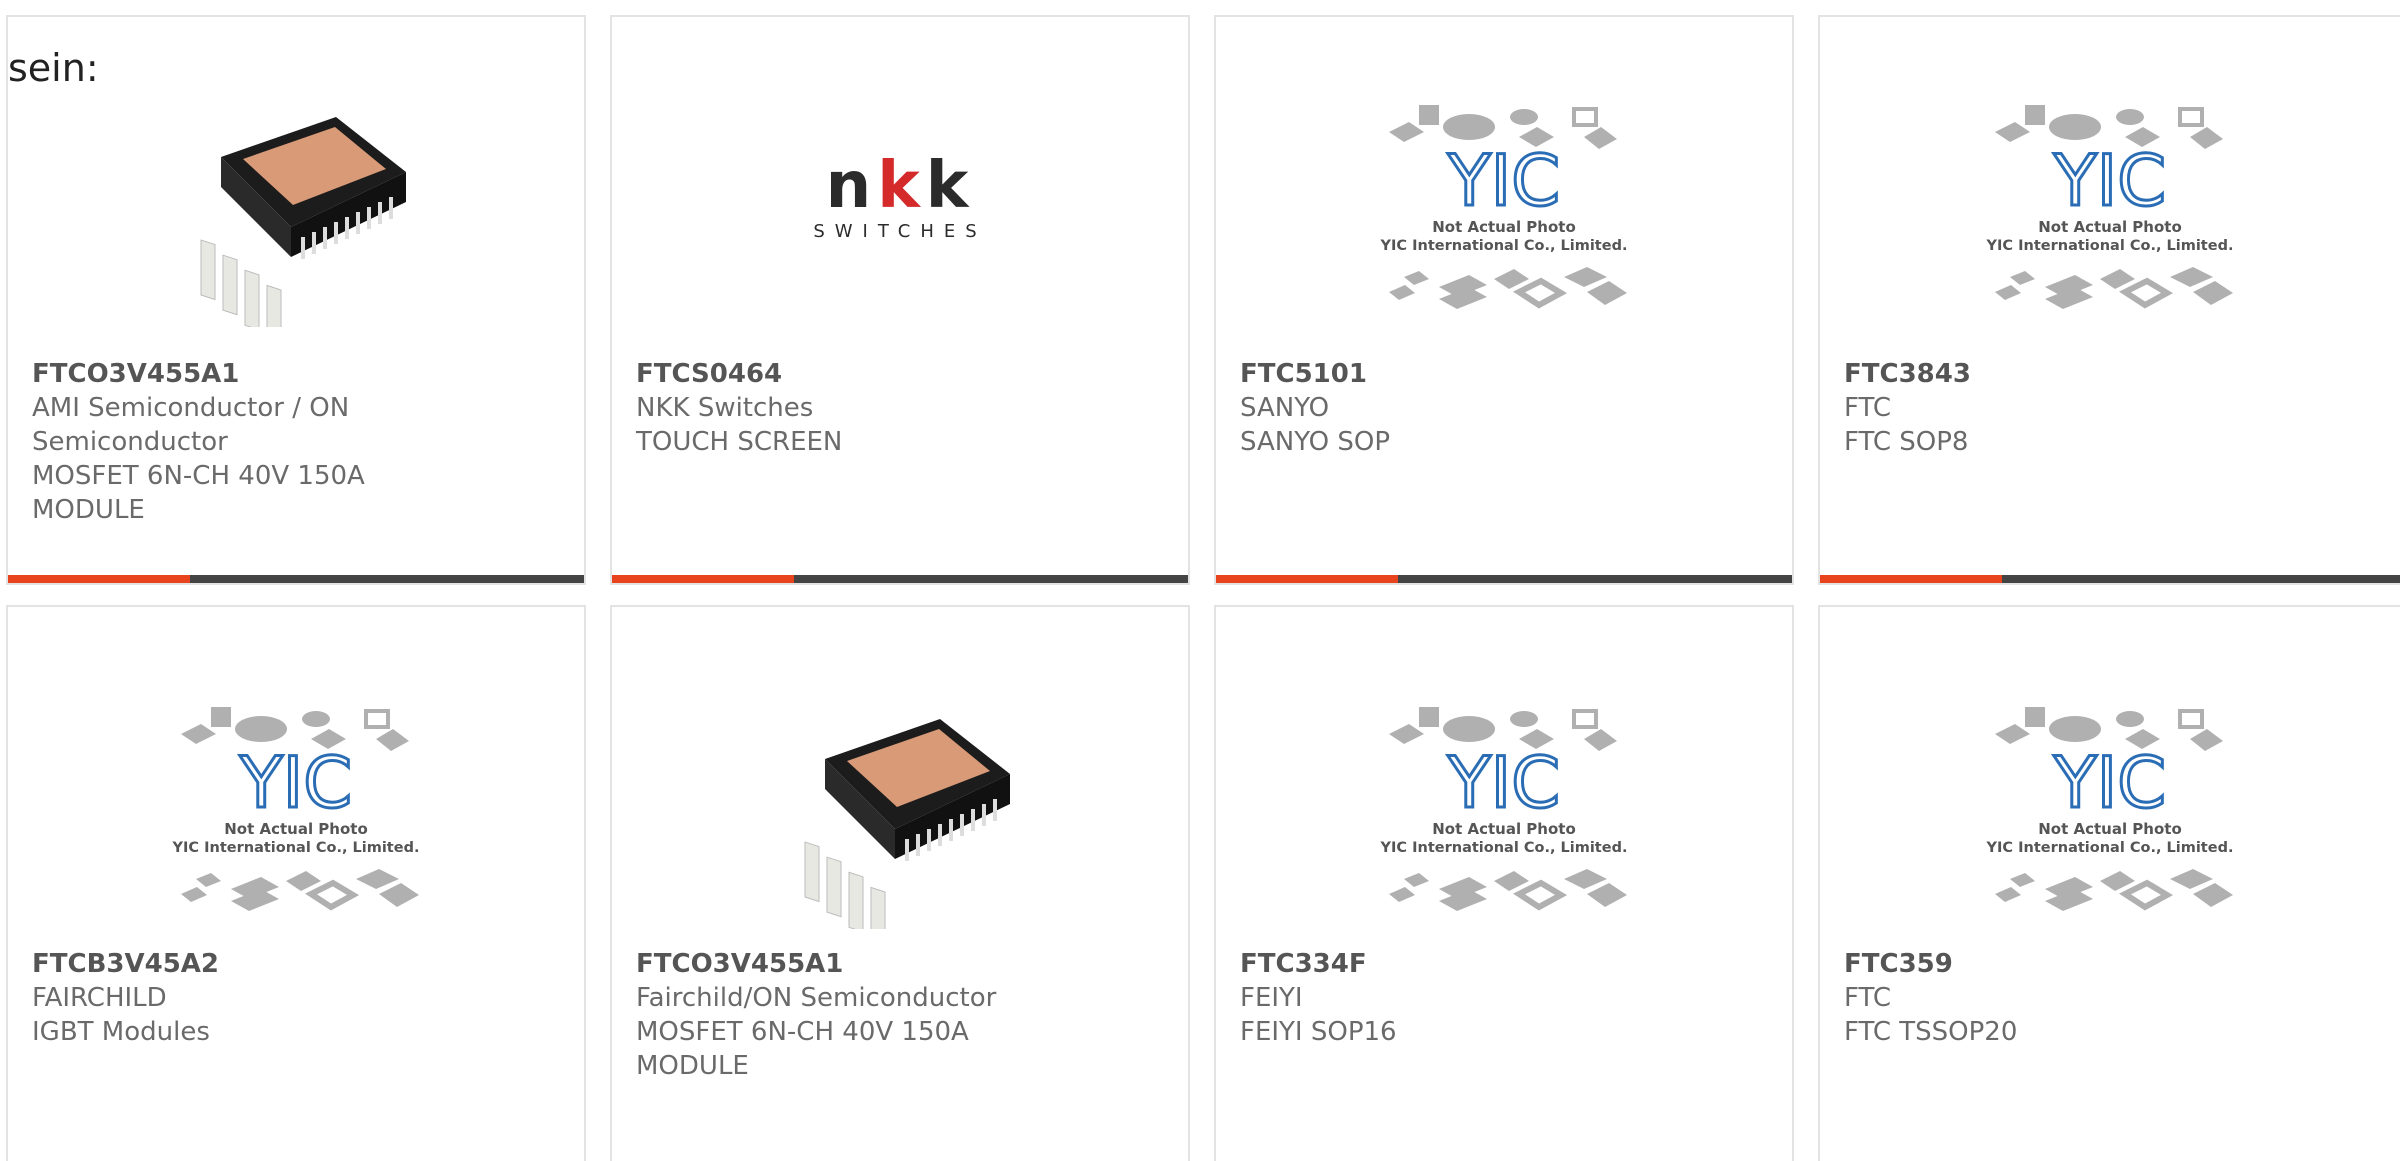  Describe the element at coordinates (2112, 408) in the screenshot. I see `product-info: FTC3843 FTC FTC SOP8` at that location.